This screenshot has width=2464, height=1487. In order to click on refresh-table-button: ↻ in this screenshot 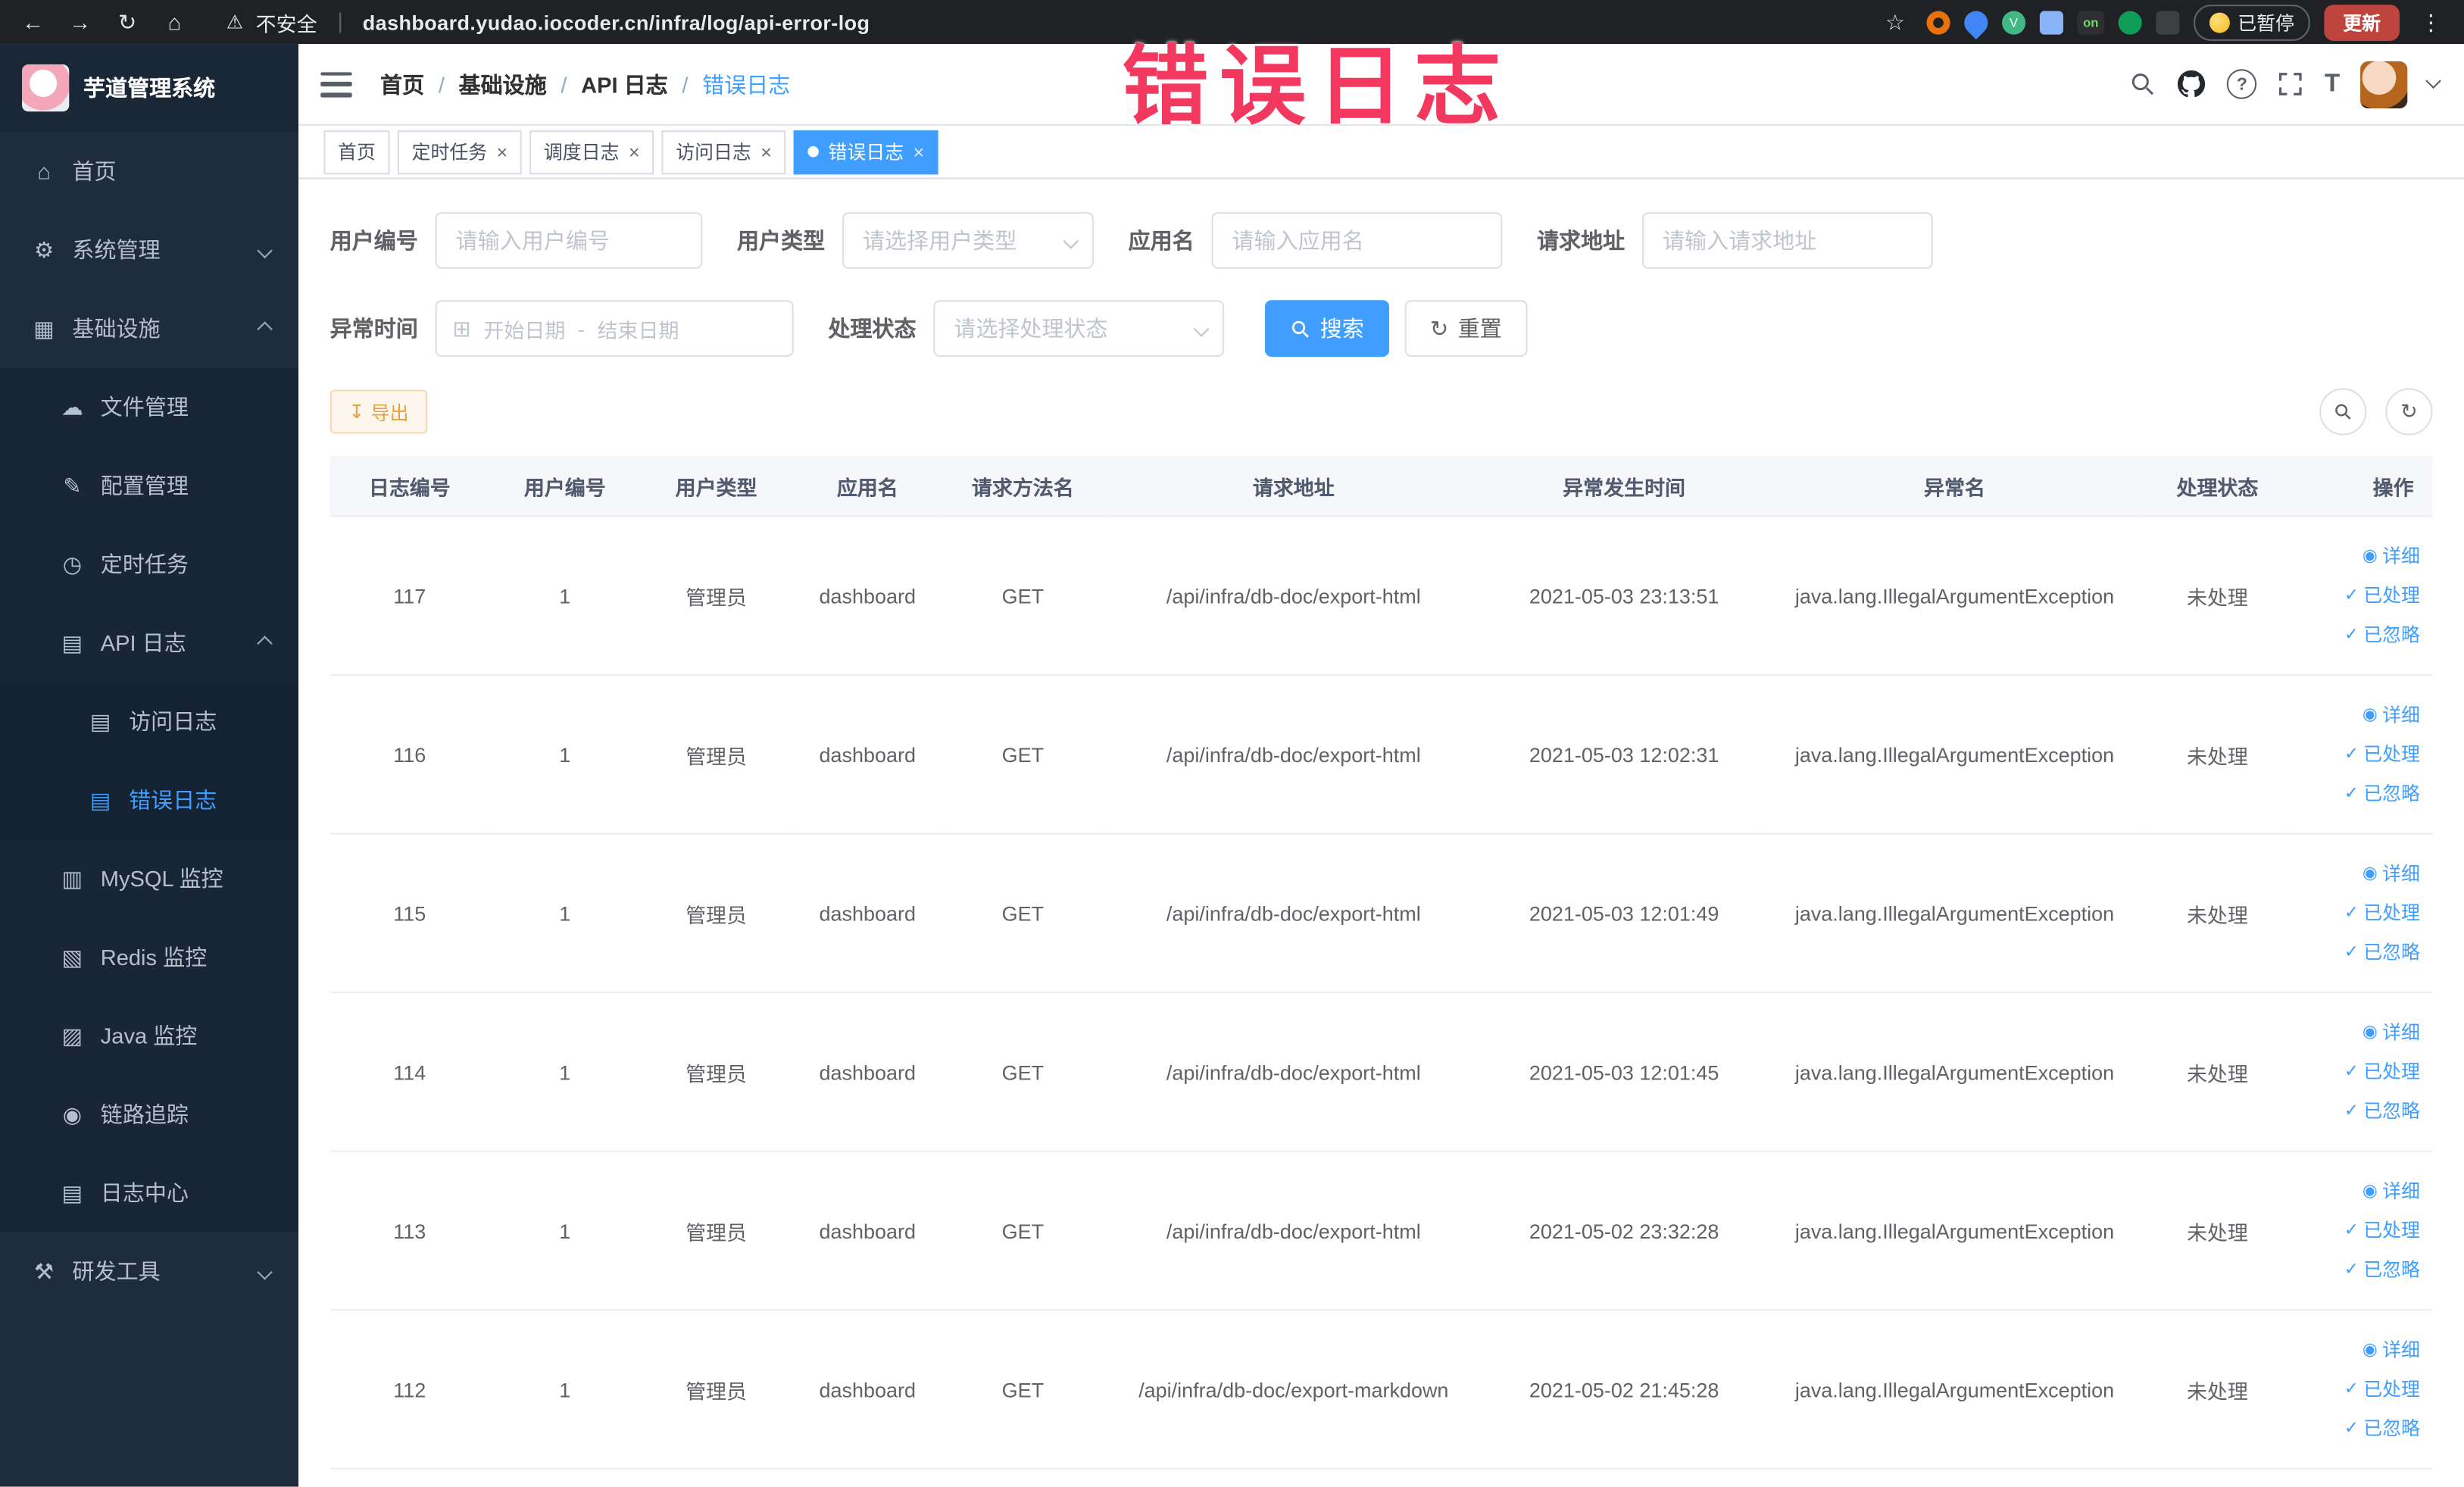, I will do `click(2409, 412)`.